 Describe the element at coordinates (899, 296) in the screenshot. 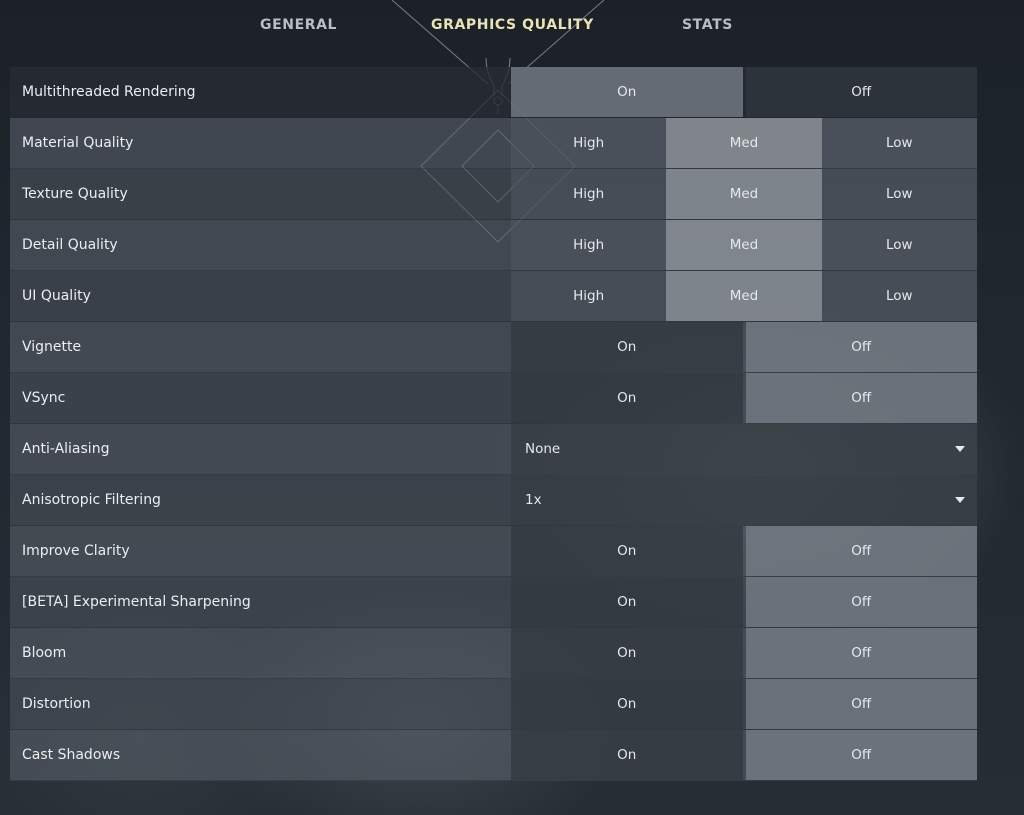

I see `ui-quality-option-low: Low` at that location.